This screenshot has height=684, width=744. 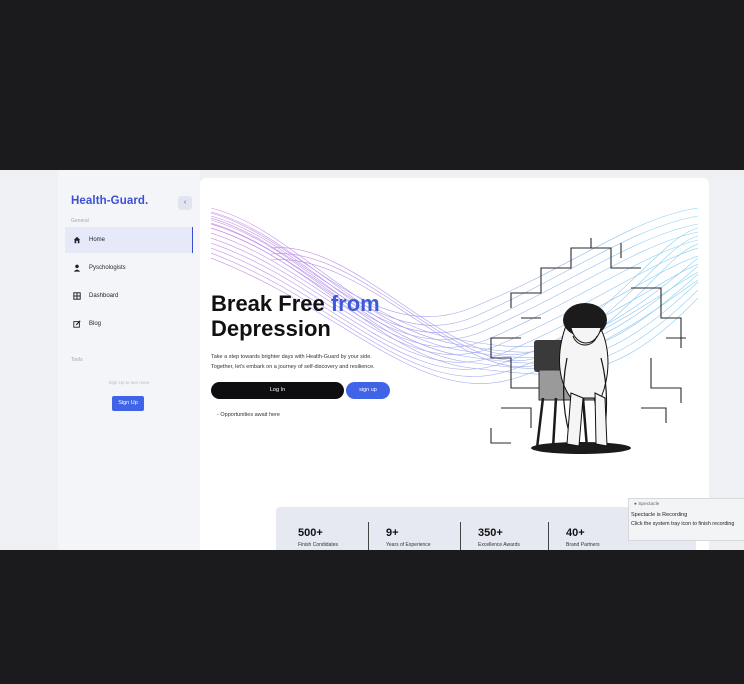 What do you see at coordinates (408, 545) in the screenshot?
I see `stat-label: Years of Experience` at bounding box center [408, 545].